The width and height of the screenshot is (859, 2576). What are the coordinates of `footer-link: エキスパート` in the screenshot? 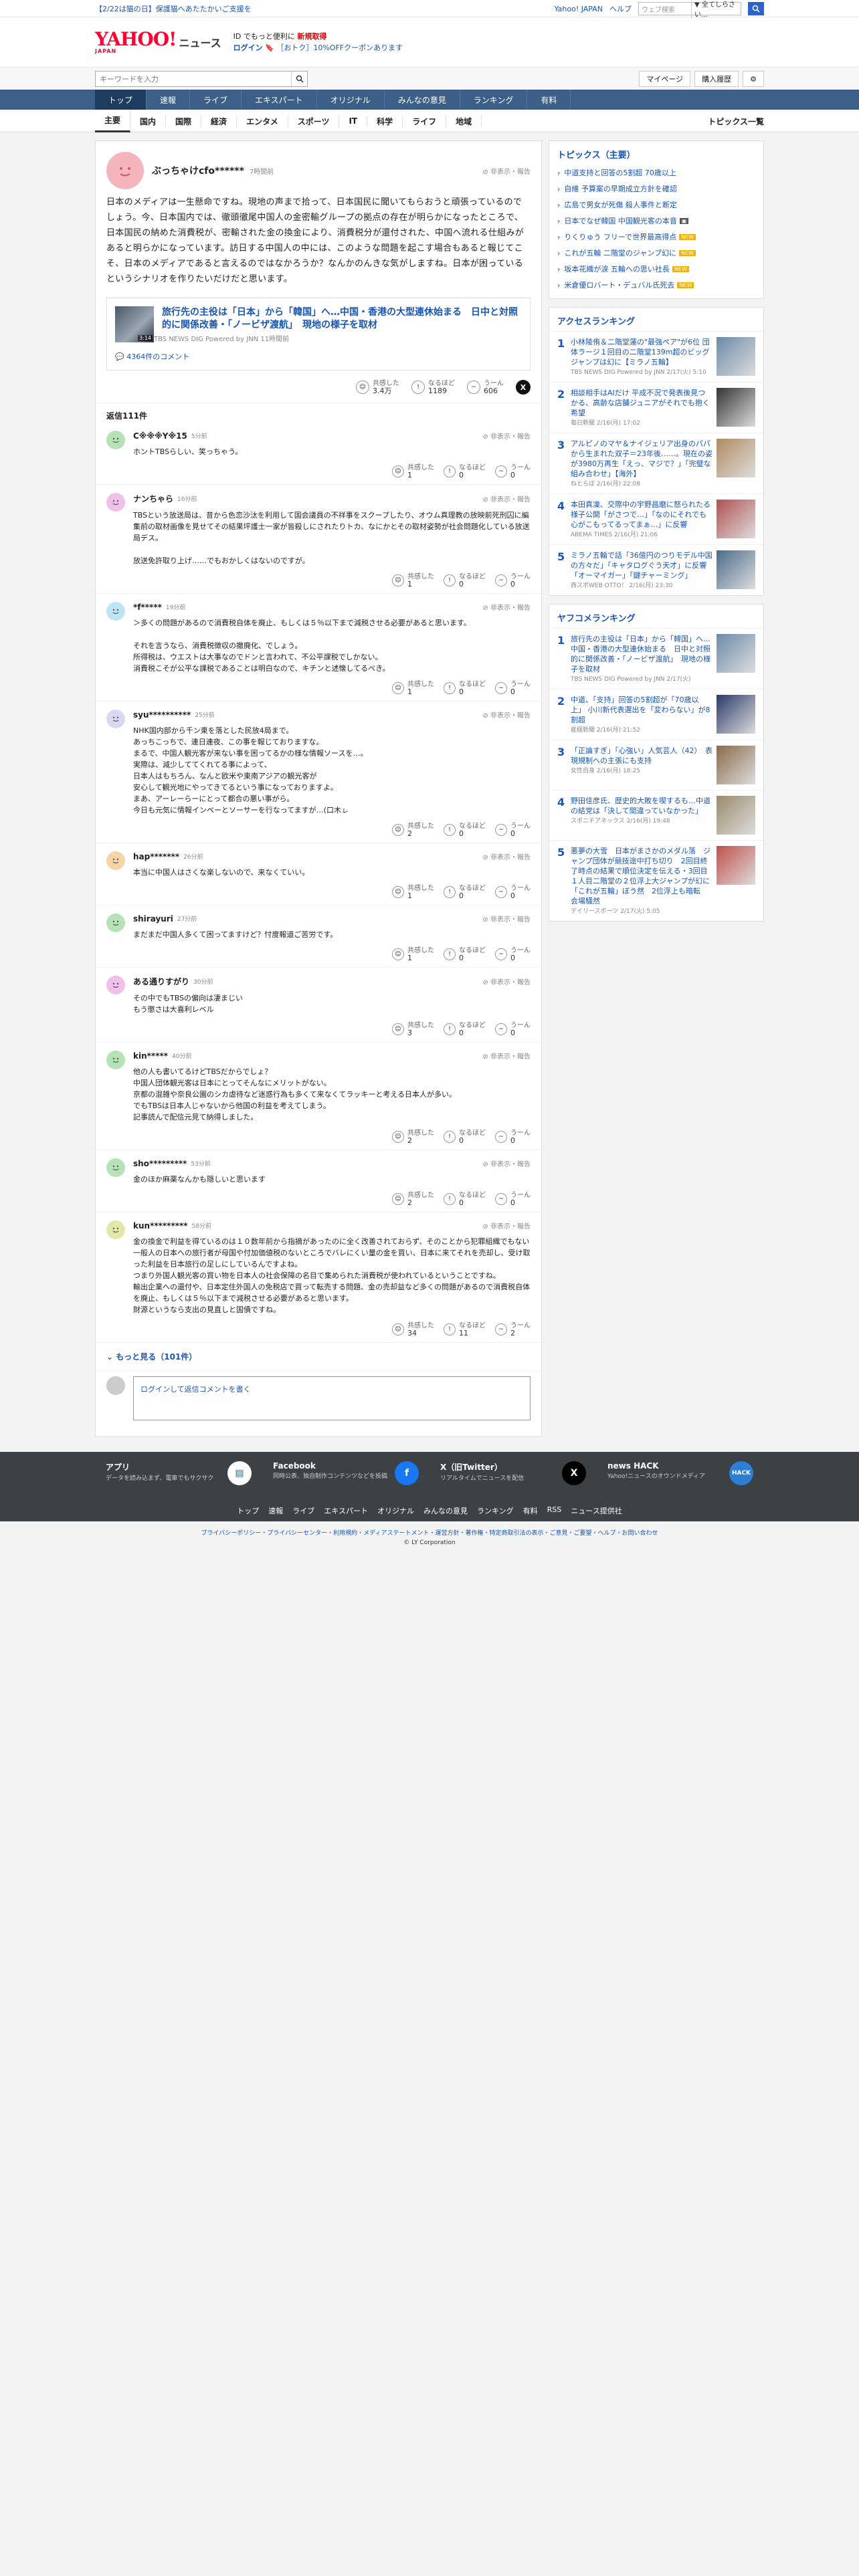 It's located at (346, 1510).